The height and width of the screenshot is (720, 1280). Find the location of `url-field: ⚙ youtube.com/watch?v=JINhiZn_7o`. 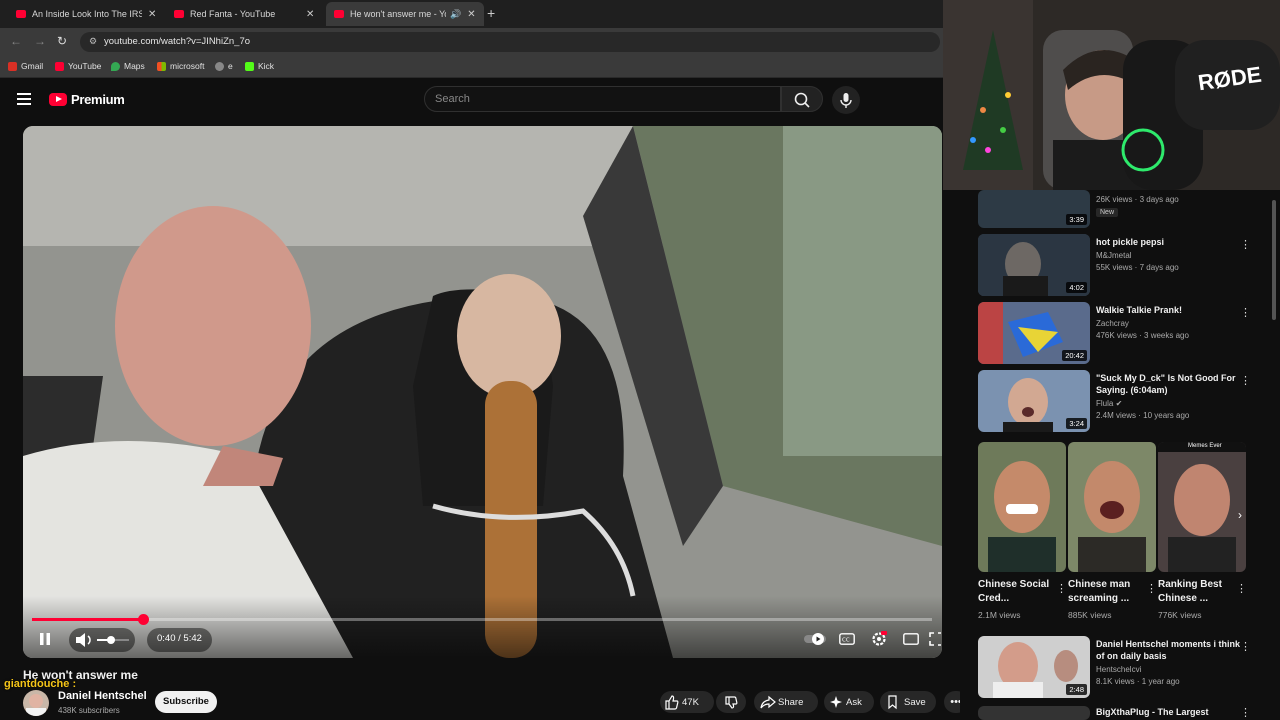

url-field: ⚙ youtube.com/watch?v=JINhiZn_7o is located at coordinates (510, 42).